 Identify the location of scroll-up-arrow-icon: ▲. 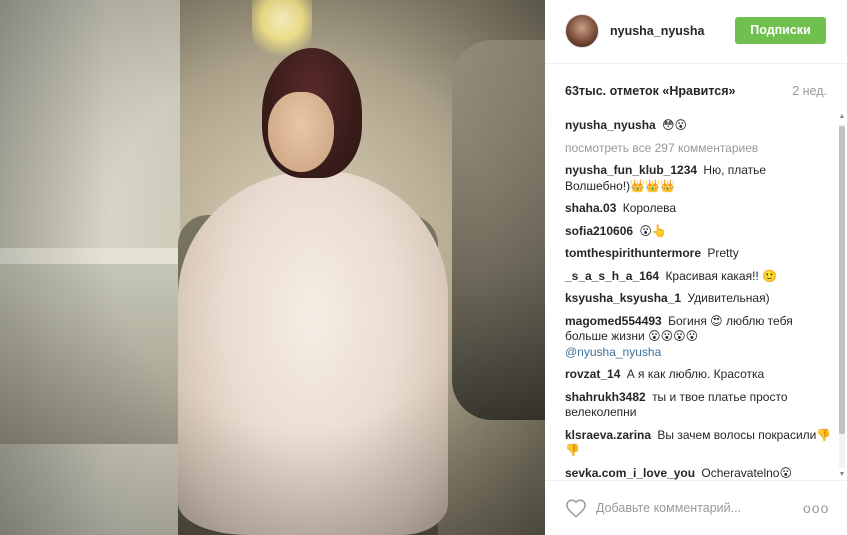
(842, 117).